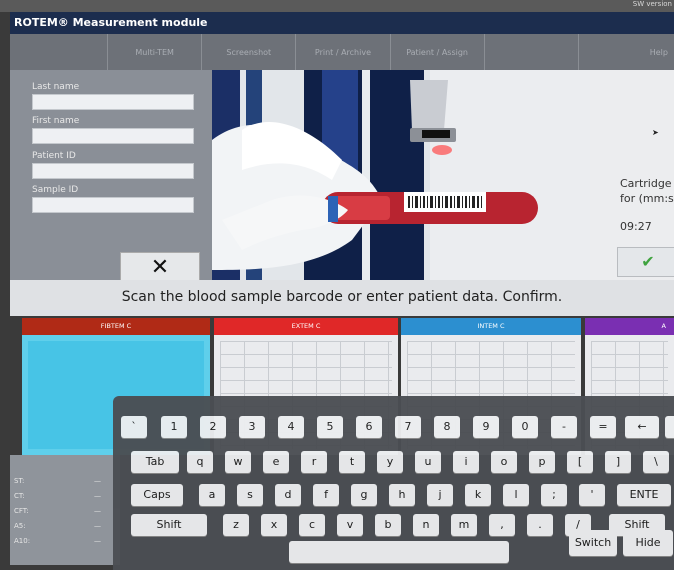 The height and width of the screenshot is (570, 674). Describe the element at coordinates (65, 510) in the screenshot. I see `parameters-panel: ST: — CT: — CFT: — A5: — A10: —` at that location.